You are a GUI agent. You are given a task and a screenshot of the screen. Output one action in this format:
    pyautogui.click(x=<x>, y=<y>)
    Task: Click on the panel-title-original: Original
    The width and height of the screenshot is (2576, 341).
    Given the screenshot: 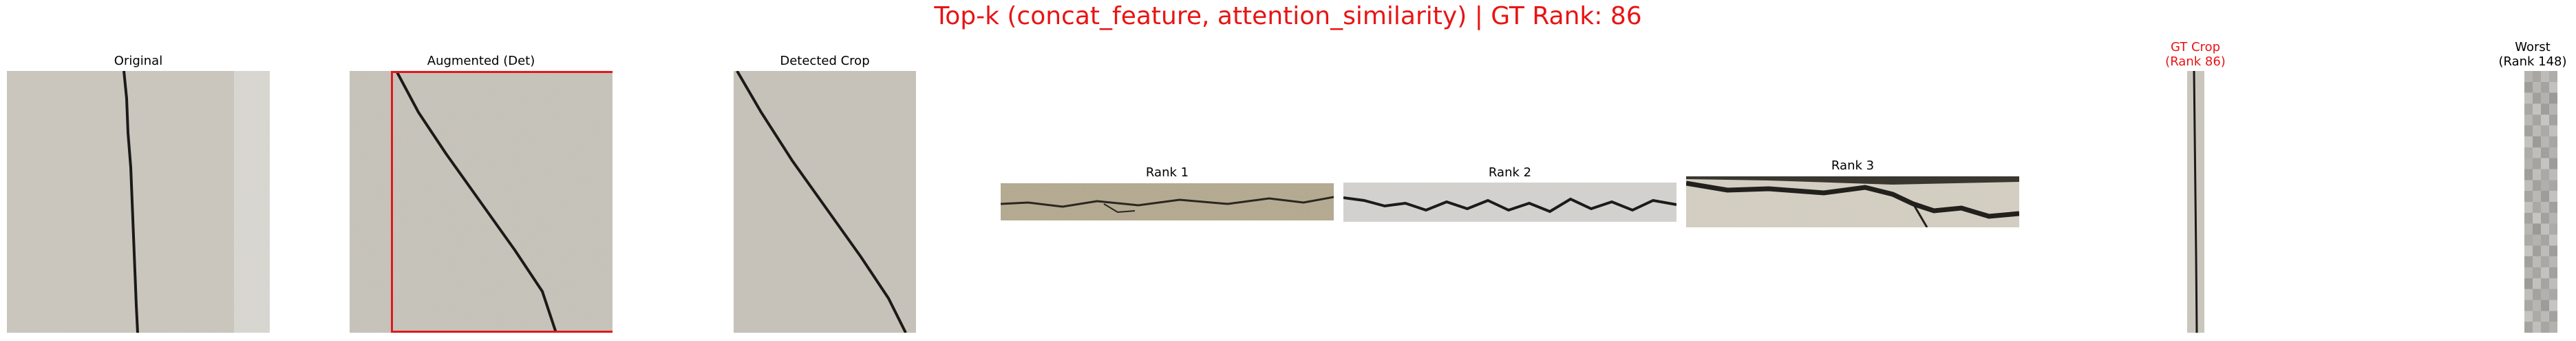 What is the action you would take?
    pyautogui.click(x=138, y=61)
    